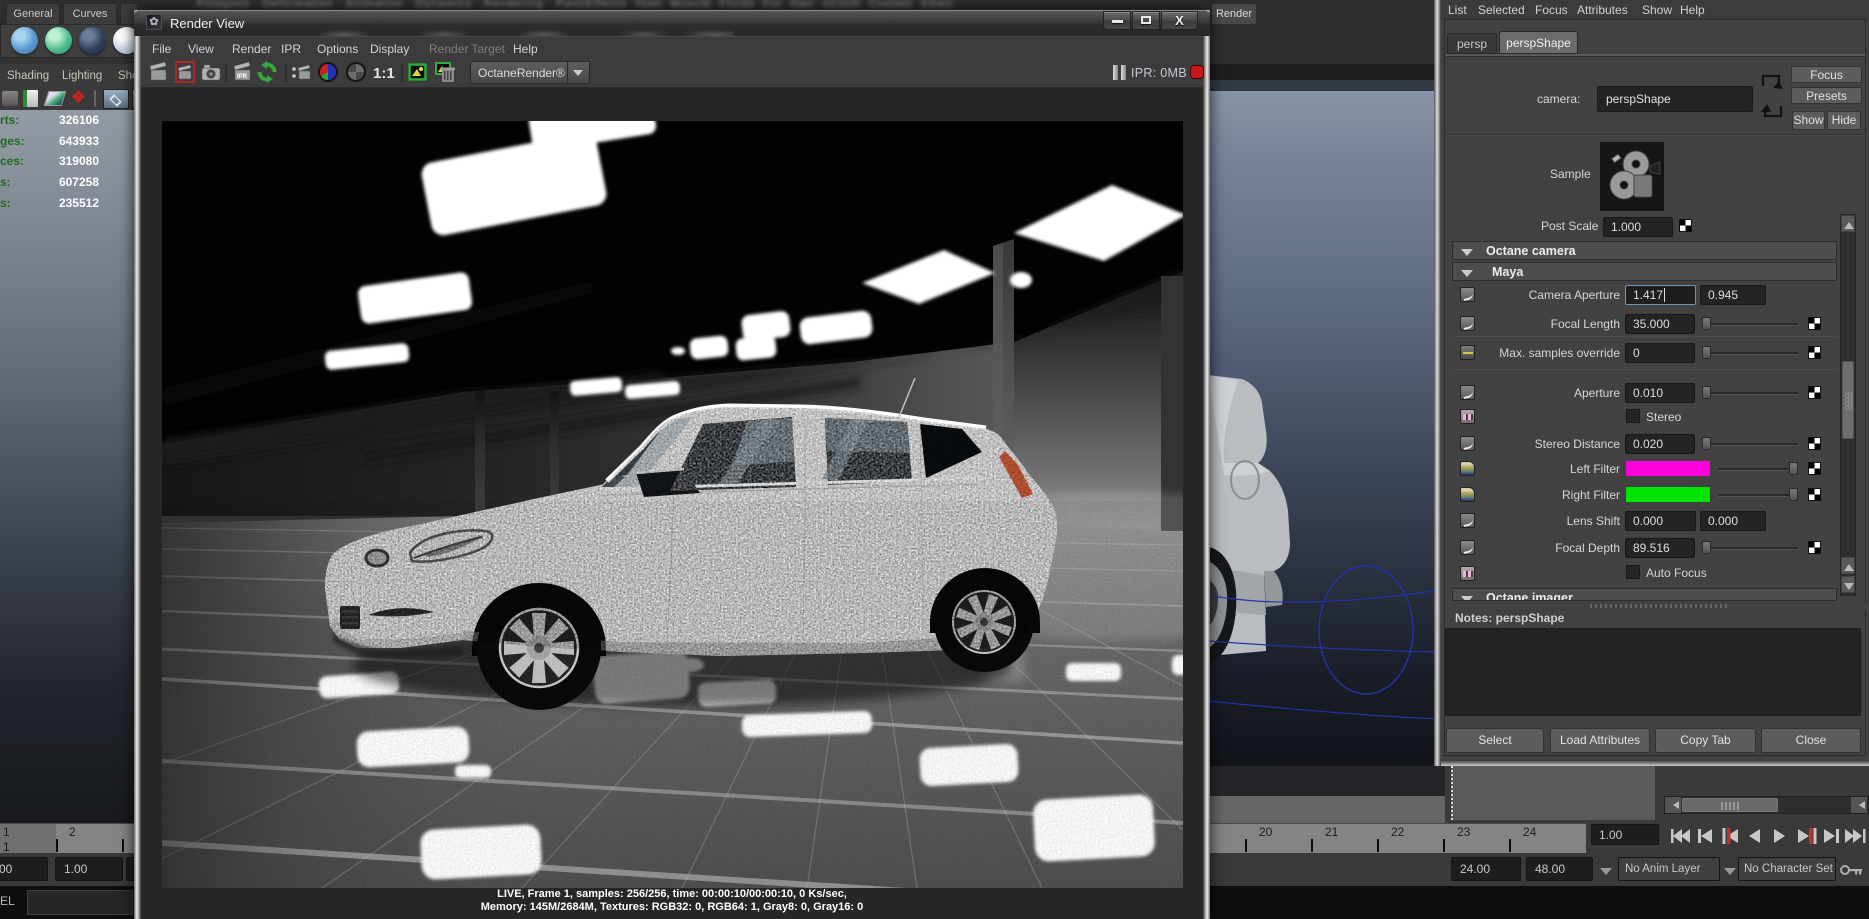 The image size is (1869, 919). What do you see at coordinates (242, 77) in the screenshot?
I see `svg-text: IPR` at bounding box center [242, 77].